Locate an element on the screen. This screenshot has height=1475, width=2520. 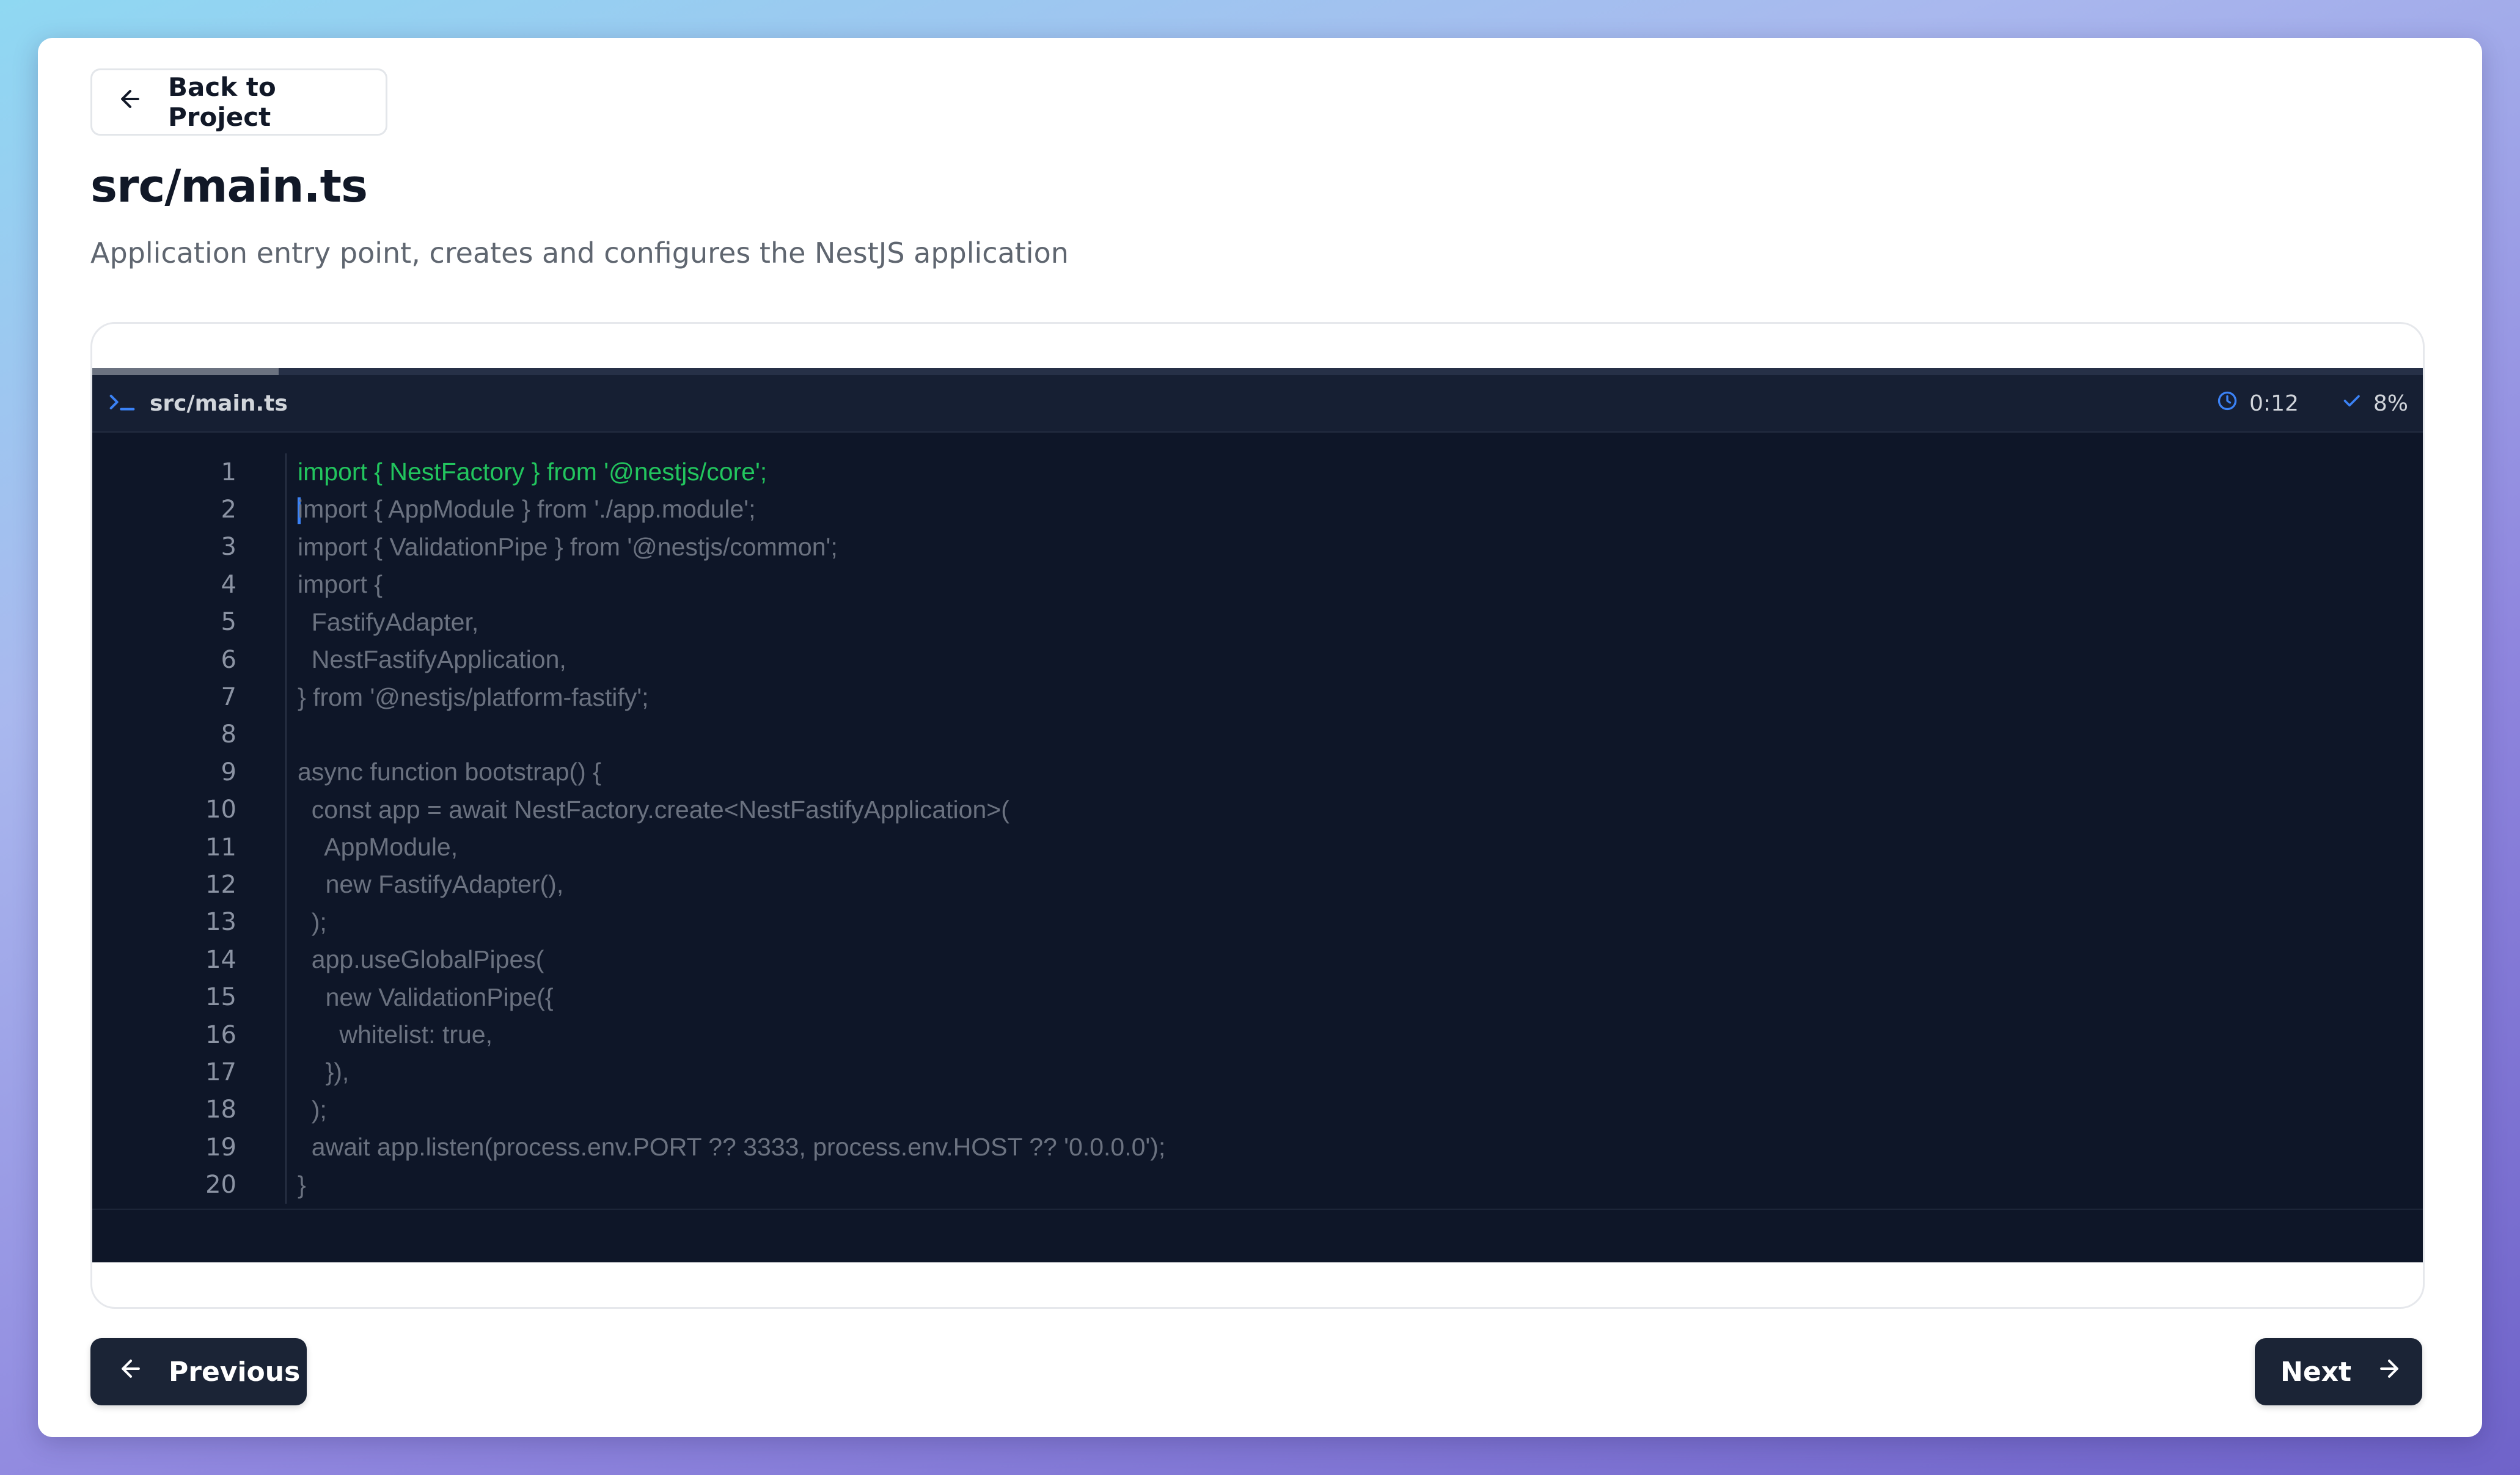
next-button: Next is located at coordinates (2338, 1371).